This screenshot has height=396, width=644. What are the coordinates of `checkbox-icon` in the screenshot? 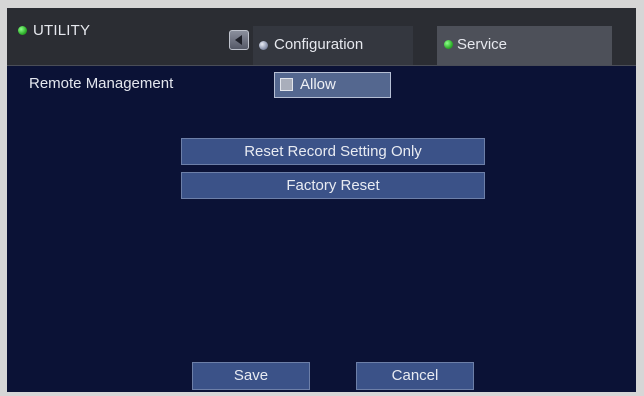 It's located at (286, 84).